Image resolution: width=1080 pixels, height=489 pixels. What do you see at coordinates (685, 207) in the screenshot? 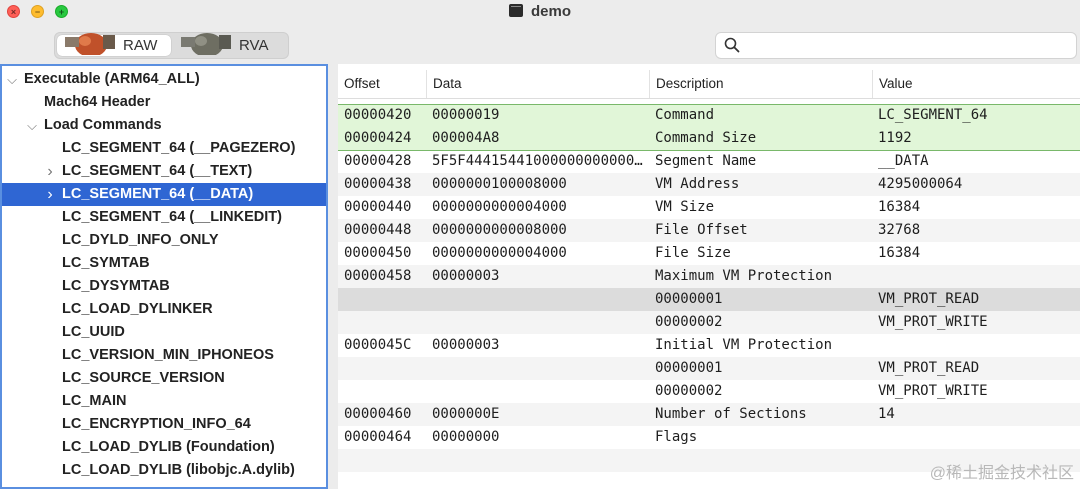
I see `cell-description: VM Size` at bounding box center [685, 207].